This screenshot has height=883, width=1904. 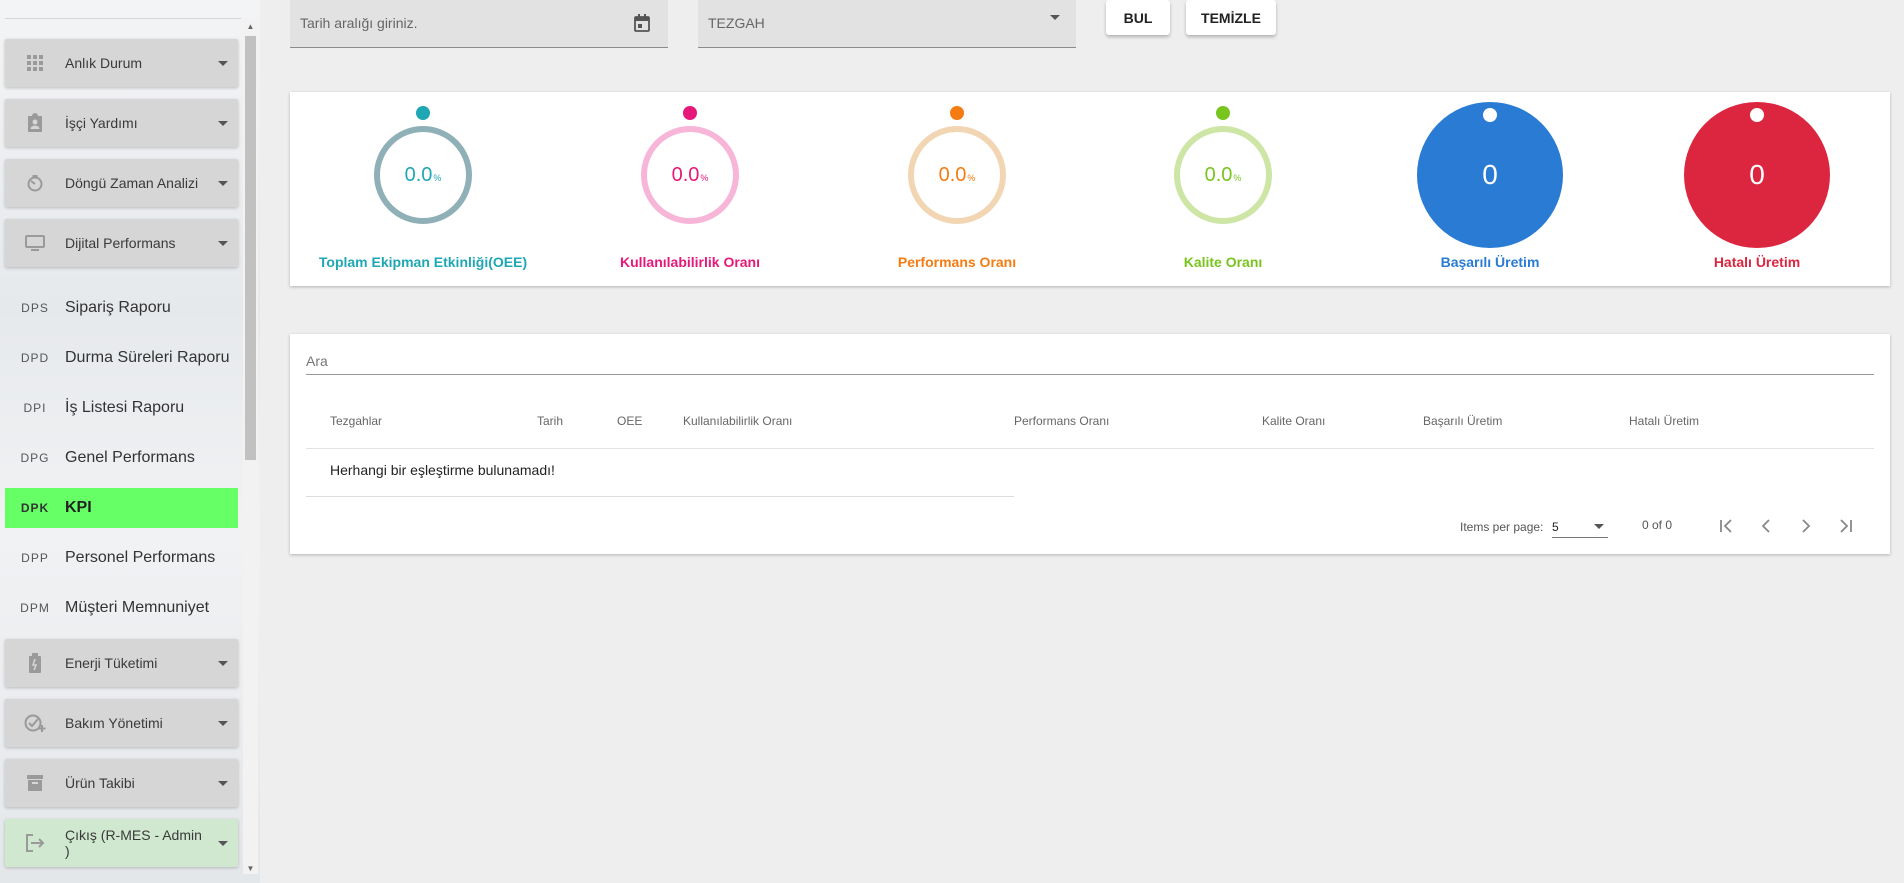 What do you see at coordinates (736, 23) in the screenshot?
I see `machine-select-value: TEZGAH` at bounding box center [736, 23].